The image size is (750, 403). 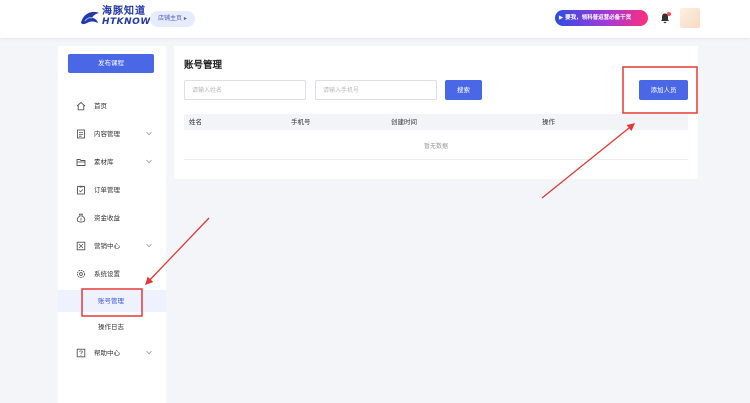 I want to click on column-header-actions: 操作, so click(x=548, y=122).